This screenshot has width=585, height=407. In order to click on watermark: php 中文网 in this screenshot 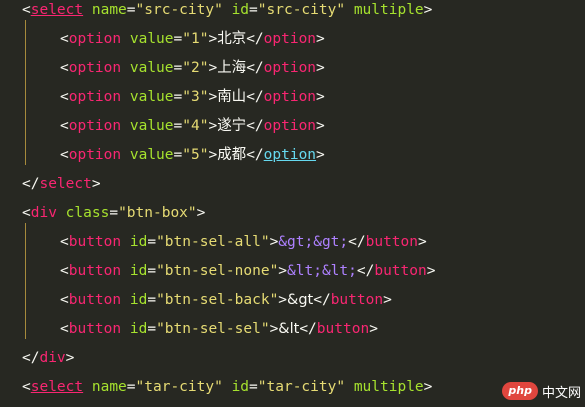, I will do `click(541, 391)`.